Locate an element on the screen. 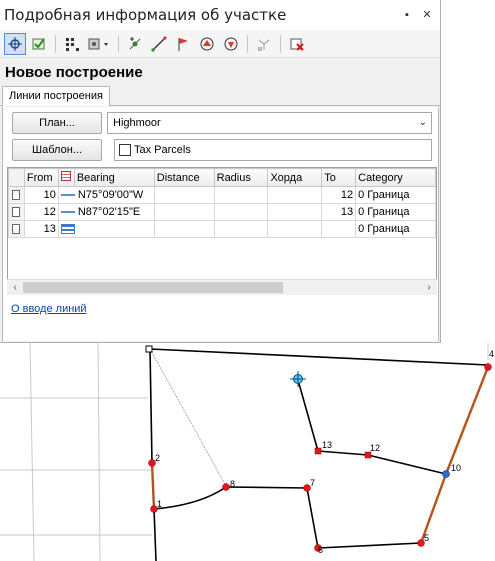 This screenshot has height=561, width=495. col-to: To is located at coordinates (339, 177).